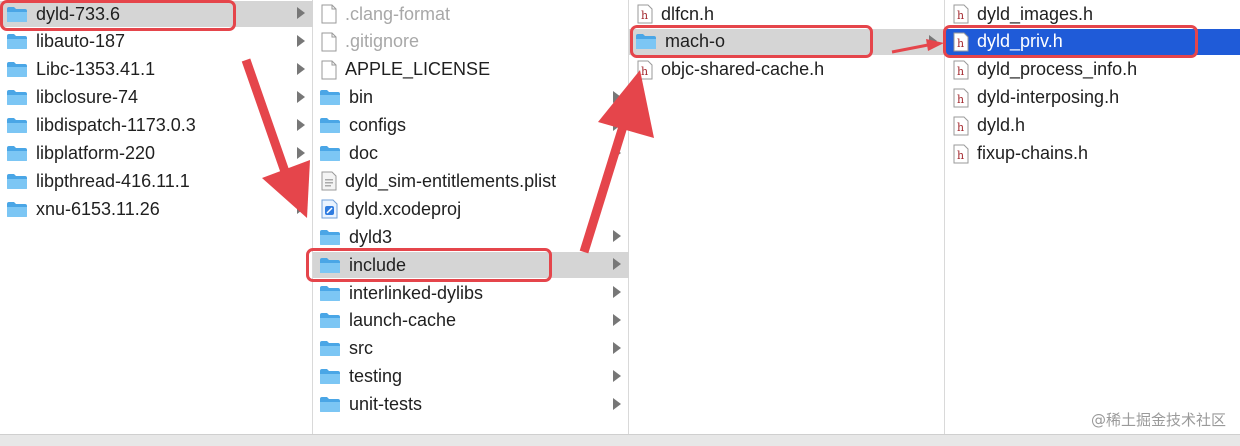 The height and width of the screenshot is (446, 1240). What do you see at coordinates (1048, 97) in the screenshot?
I see `item-label: dyld-interposing.h` at bounding box center [1048, 97].